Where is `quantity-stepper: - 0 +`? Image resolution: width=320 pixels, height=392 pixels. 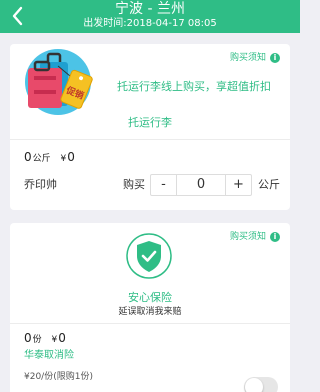 quantity-stepper: - 0 + is located at coordinates (201, 185).